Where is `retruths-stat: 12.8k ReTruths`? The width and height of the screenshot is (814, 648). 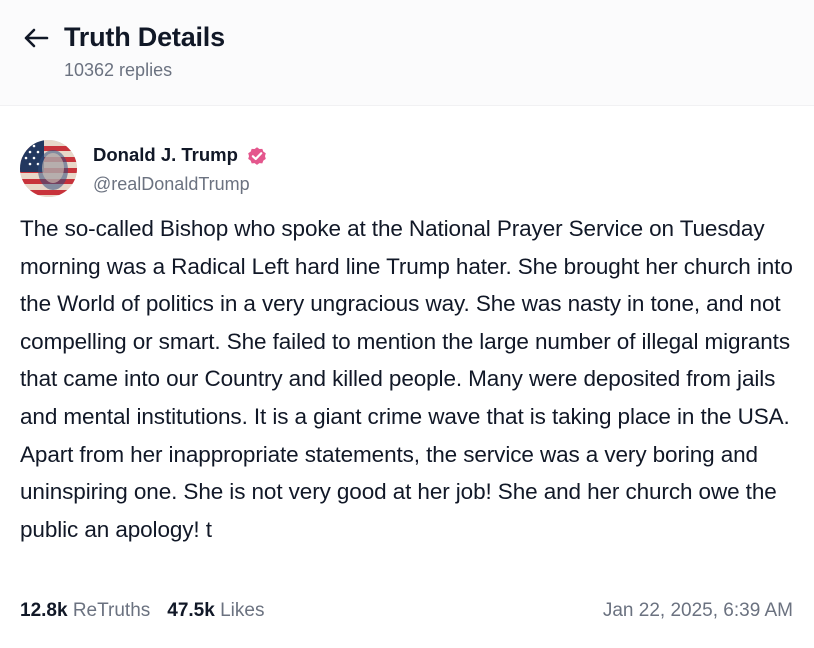
retruths-stat: 12.8k ReTruths is located at coordinates (85, 611).